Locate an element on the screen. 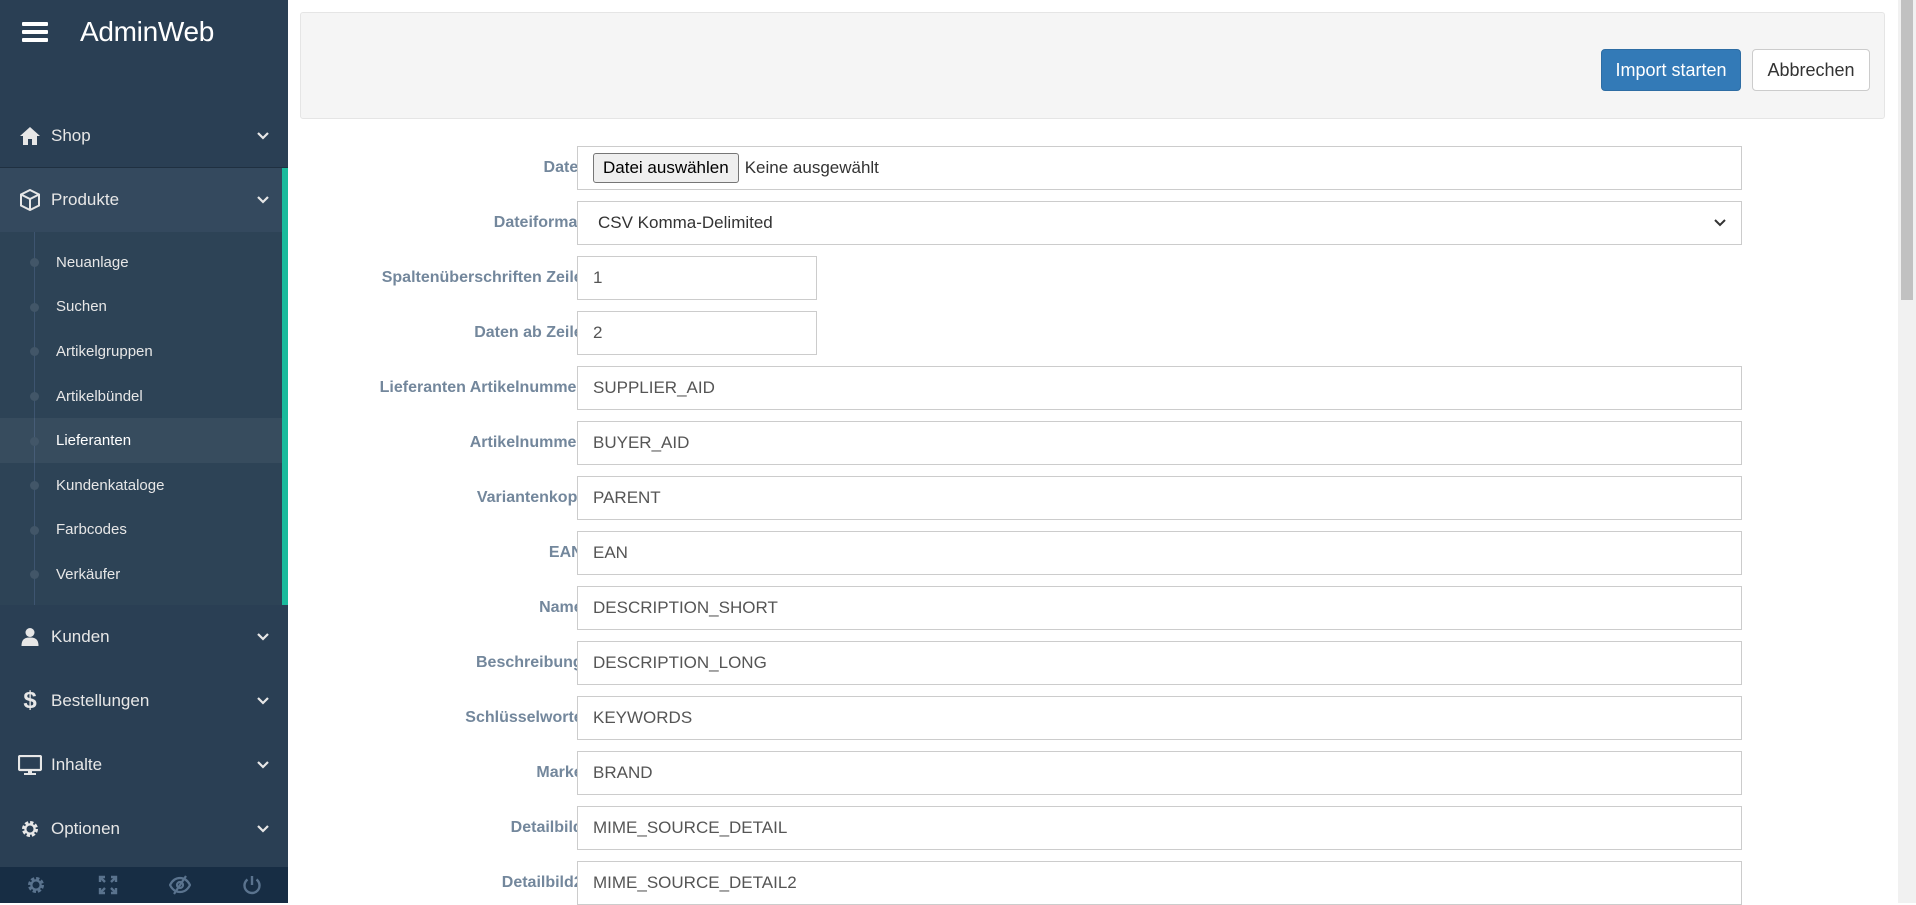  submenu-item-neuanlage: Neuanlage is located at coordinates (141, 262).